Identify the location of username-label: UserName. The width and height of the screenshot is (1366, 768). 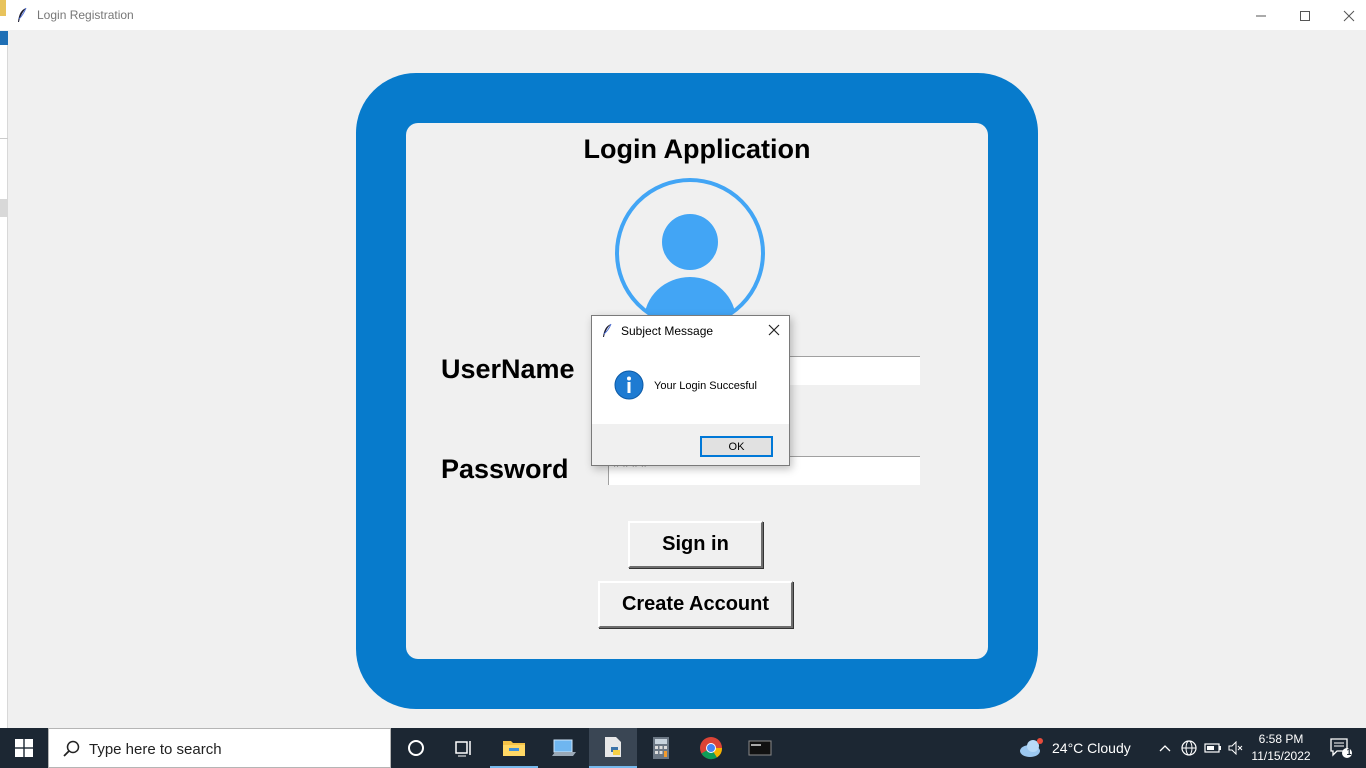
(508, 369).